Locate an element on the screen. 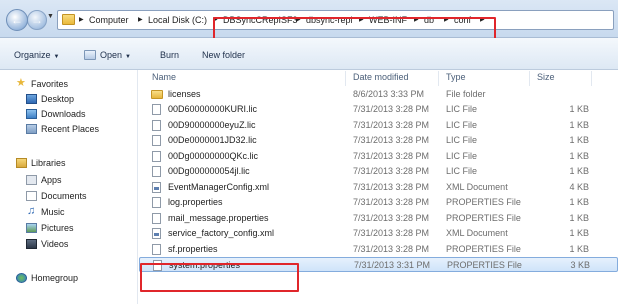  star-icon: ★ is located at coordinates (21, 83).